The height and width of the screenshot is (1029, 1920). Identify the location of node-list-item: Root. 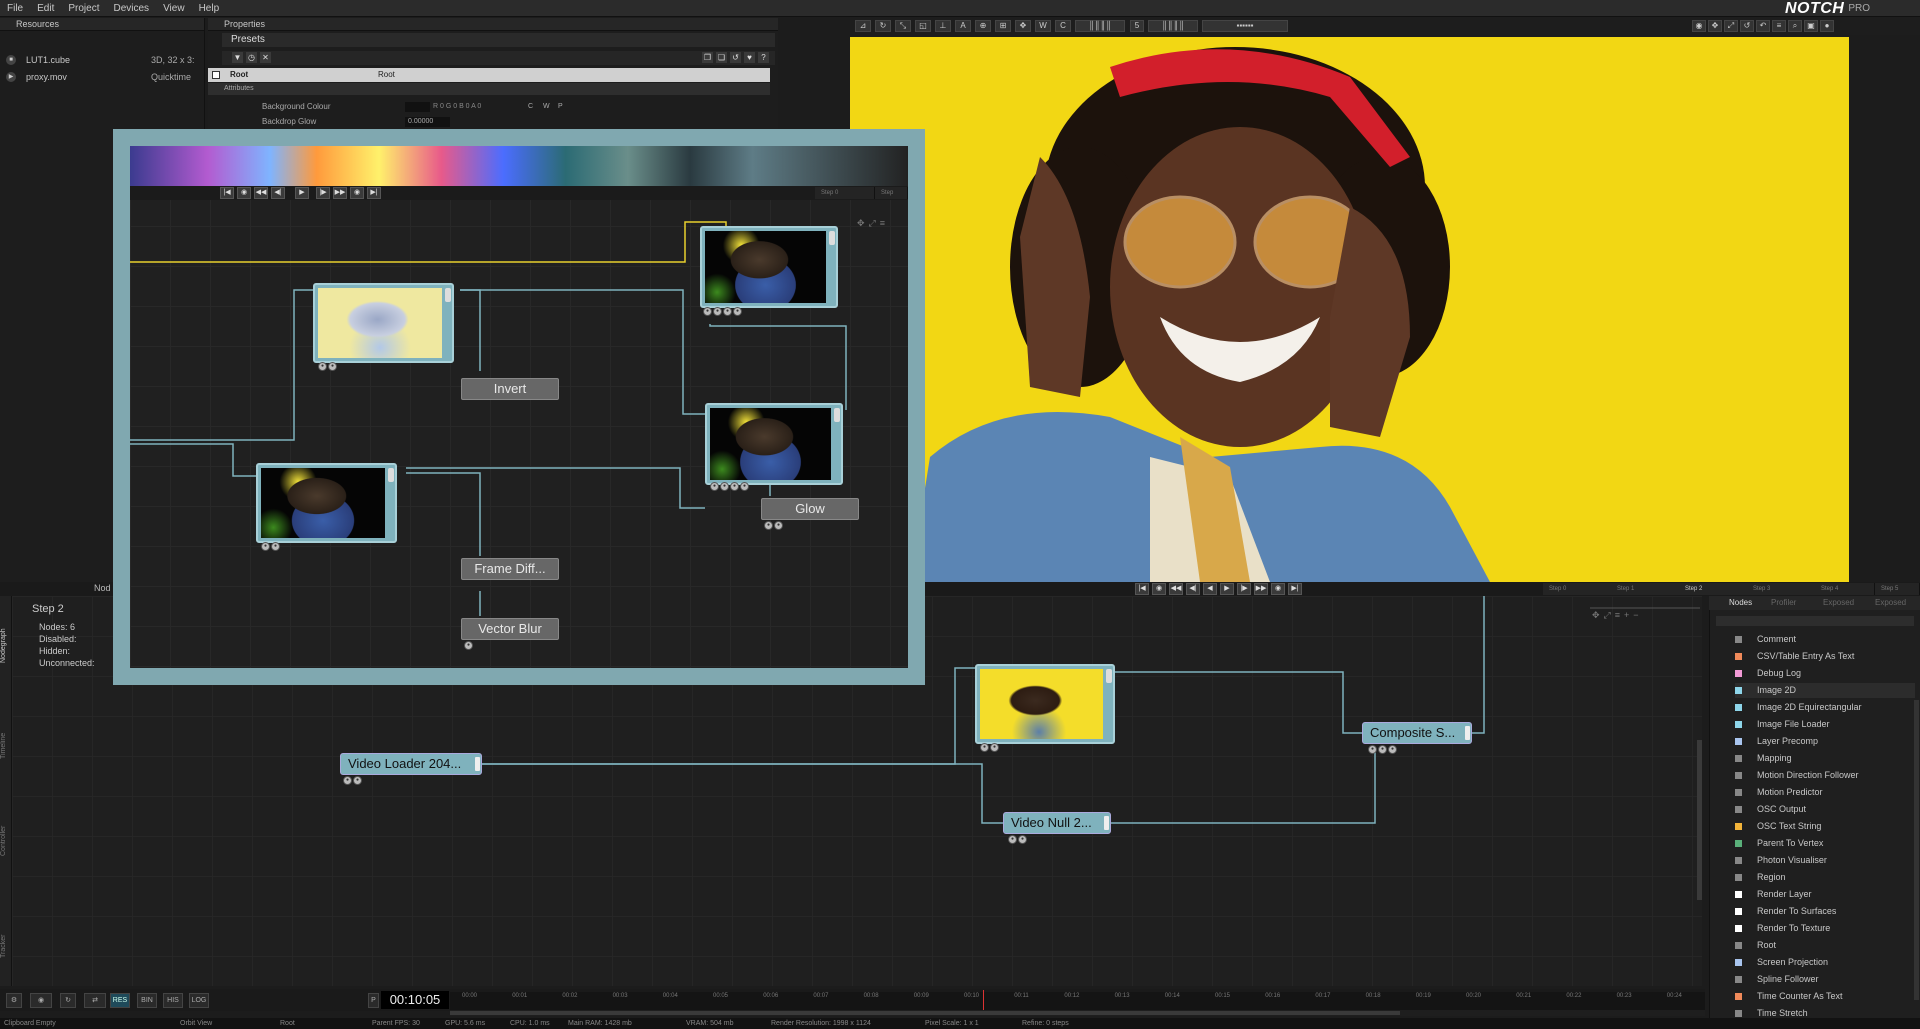
(1825, 945).